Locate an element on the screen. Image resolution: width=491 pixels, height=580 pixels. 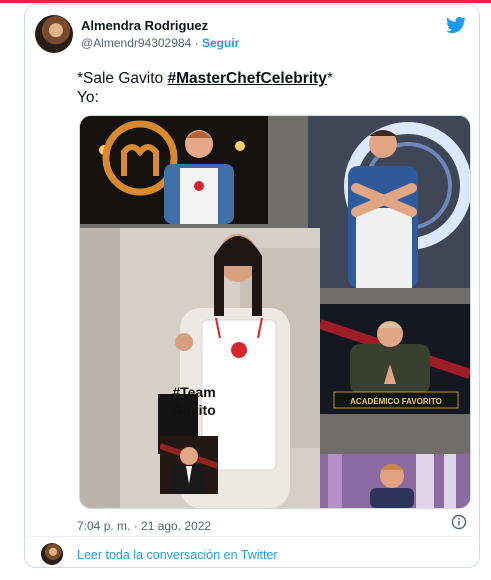
media-photo-academico-favorito: ACADÉMICO FAVORITO is located at coordinates (395, 359).